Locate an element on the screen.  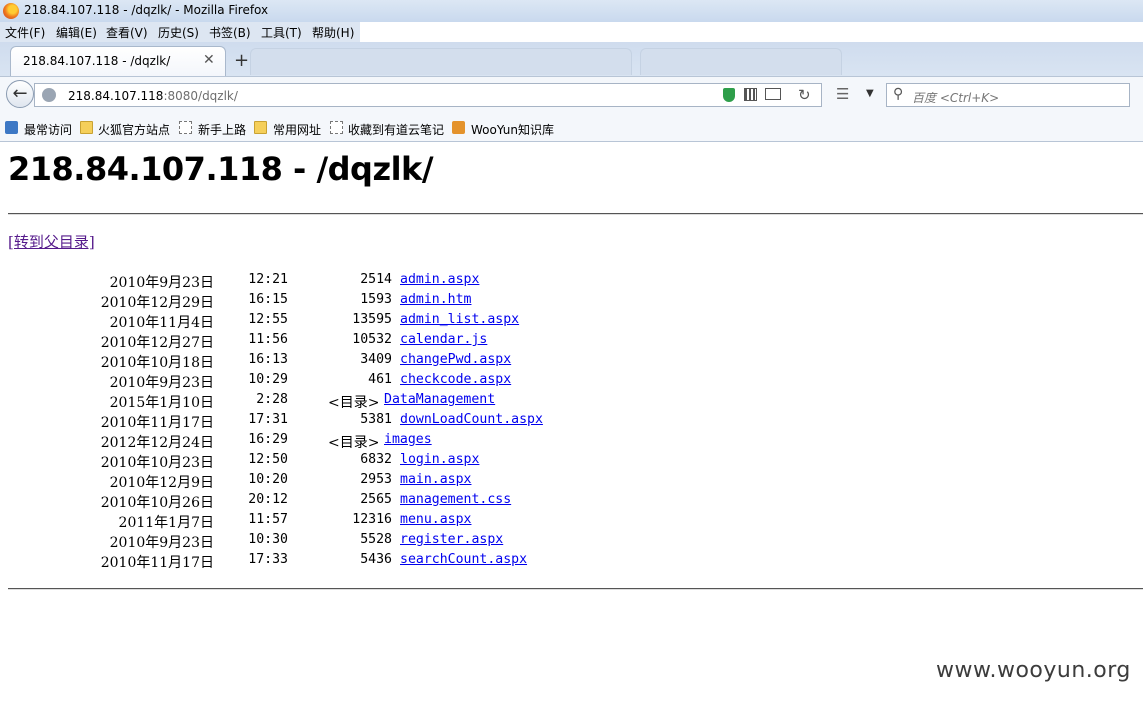
bookmark-wooyun: WooYun知识库 is located at coordinates (512, 129).